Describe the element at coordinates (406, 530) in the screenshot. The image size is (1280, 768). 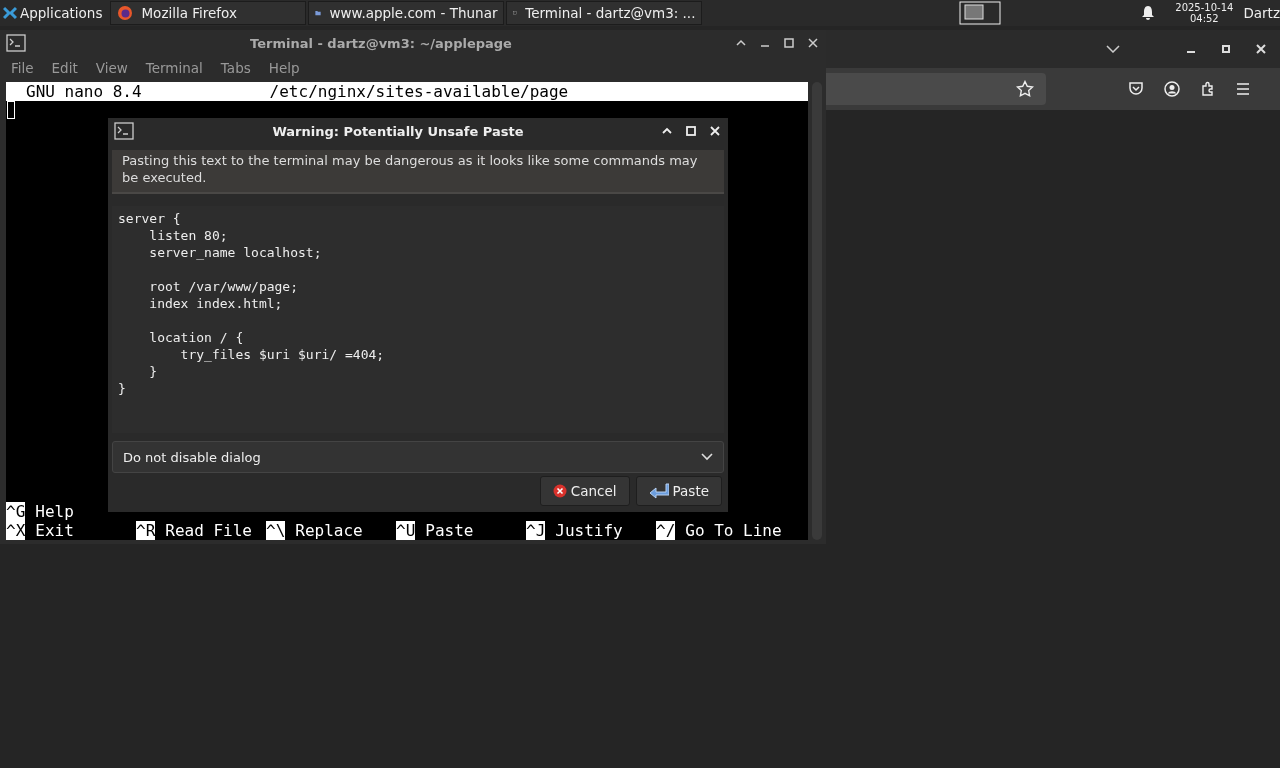
I see `shortcut-key: ^U` at that location.